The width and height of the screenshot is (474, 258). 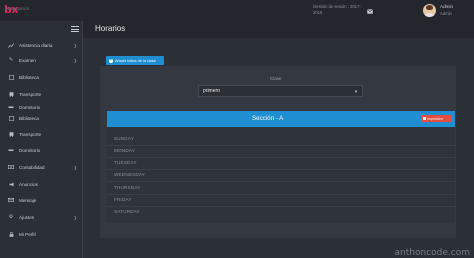 I want to click on page-title: Horarios, so click(x=110, y=28).